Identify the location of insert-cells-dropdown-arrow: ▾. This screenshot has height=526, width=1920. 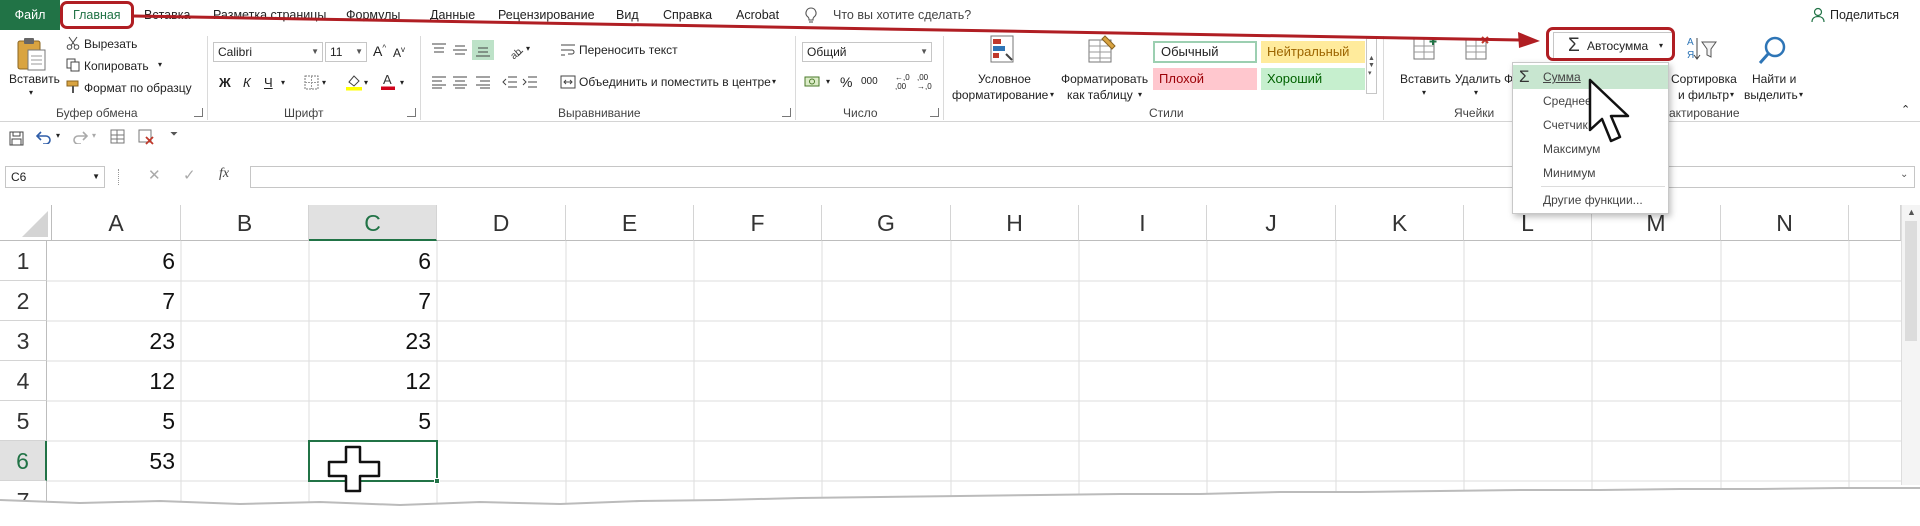
(1424, 92).